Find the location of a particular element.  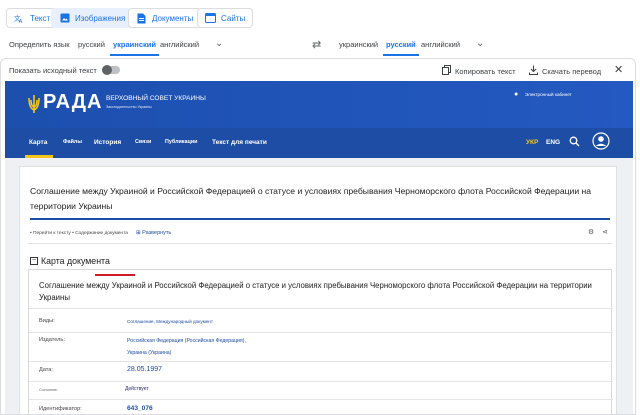

expand-link: ⊞ Развернуть is located at coordinates (153, 233).